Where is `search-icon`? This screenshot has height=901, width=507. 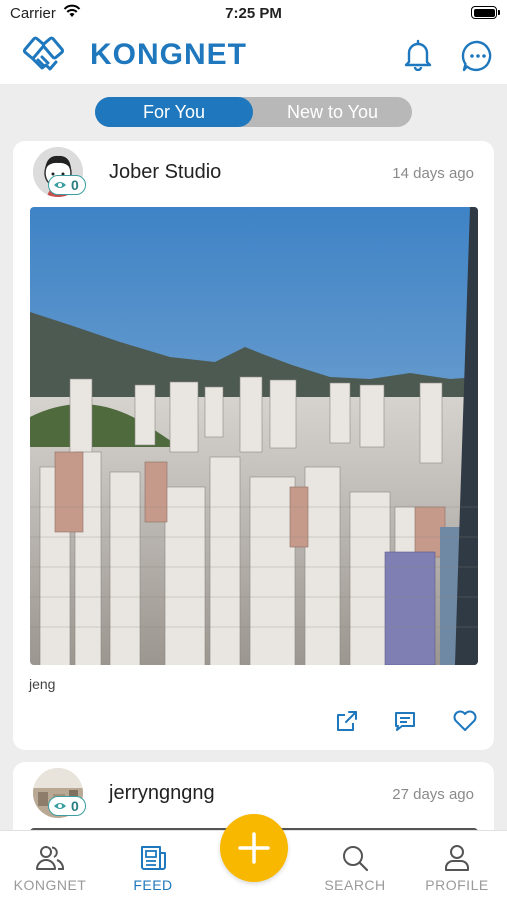
search-icon is located at coordinates (356, 859).